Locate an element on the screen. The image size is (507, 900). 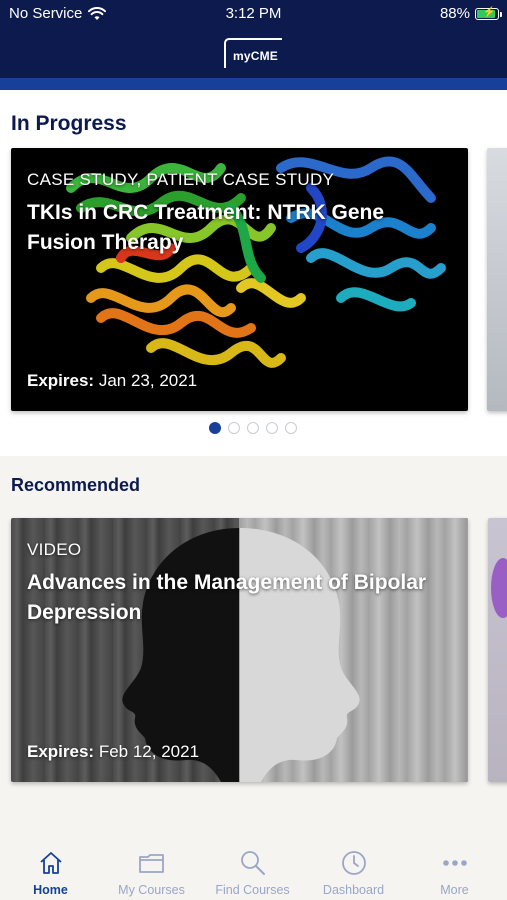
next-in-progress-card-peek is located at coordinates (497, 279).